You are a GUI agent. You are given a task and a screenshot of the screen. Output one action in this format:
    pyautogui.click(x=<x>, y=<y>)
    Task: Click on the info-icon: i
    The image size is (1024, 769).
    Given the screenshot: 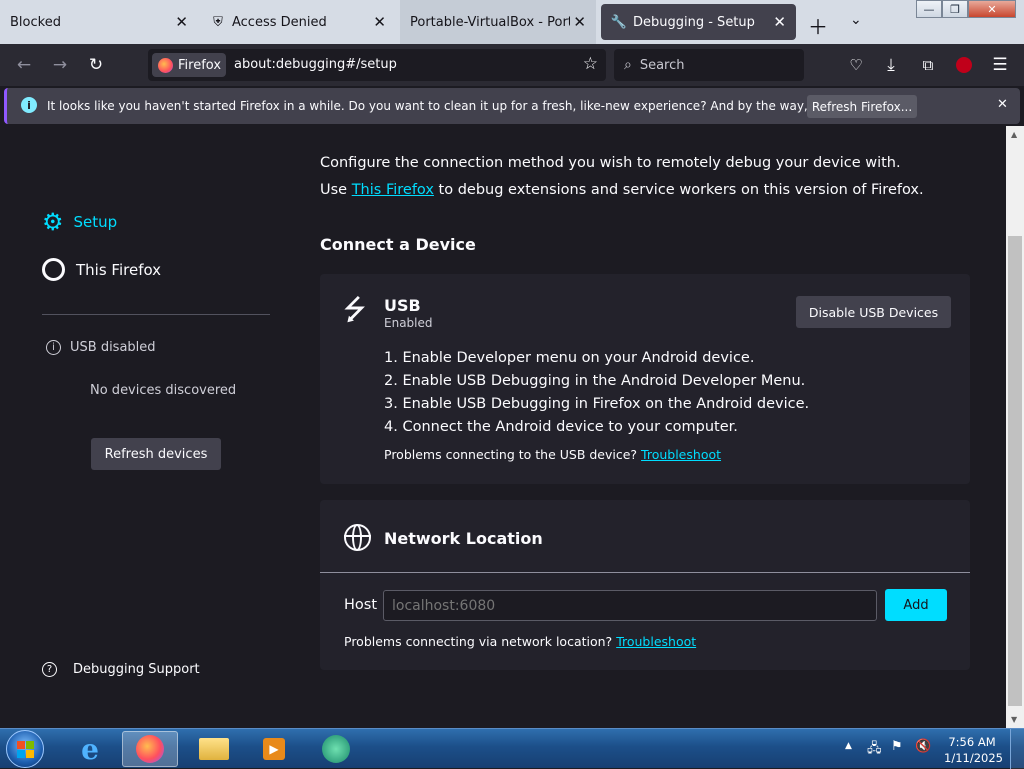 What is the action you would take?
    pyautogui.click(x=29, y=105)
    